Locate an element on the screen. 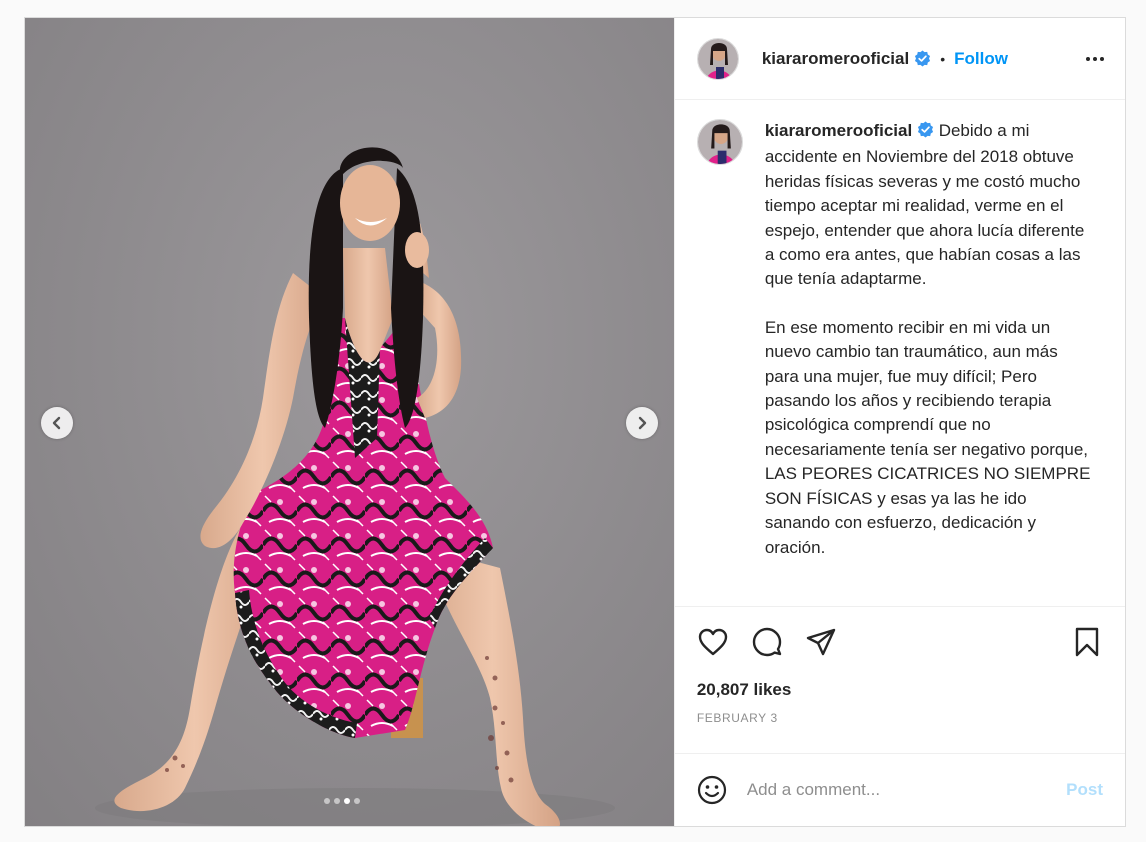 This screenshot has height=842, width=1146. carousel-prev-button is located at coordinates (57, 423).